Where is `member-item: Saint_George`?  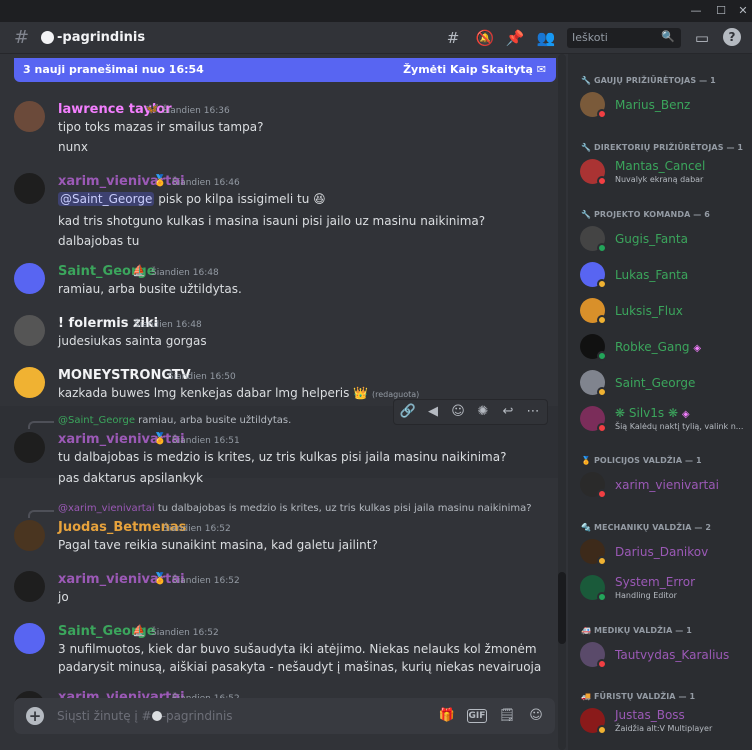
member-item: Saint_George is located at coordinates (660, 383).